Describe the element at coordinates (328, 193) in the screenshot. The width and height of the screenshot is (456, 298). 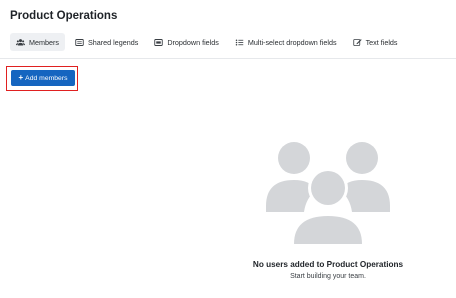
I see `team-illustration-icon` at that location.